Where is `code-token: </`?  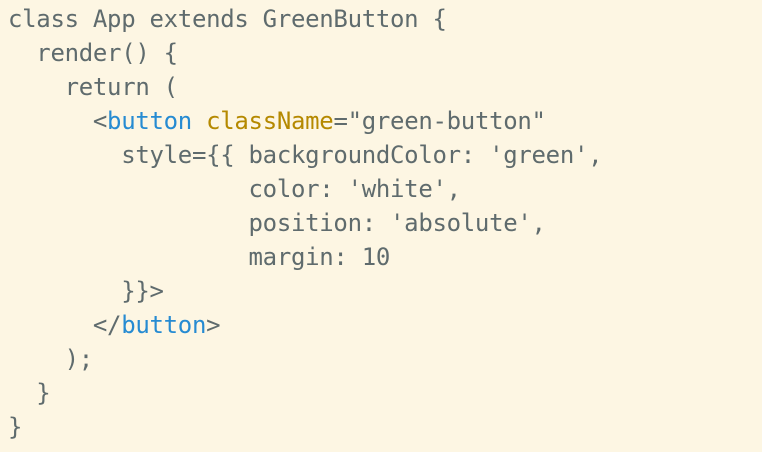 code-token: </ is located at coordinates (65, 325).